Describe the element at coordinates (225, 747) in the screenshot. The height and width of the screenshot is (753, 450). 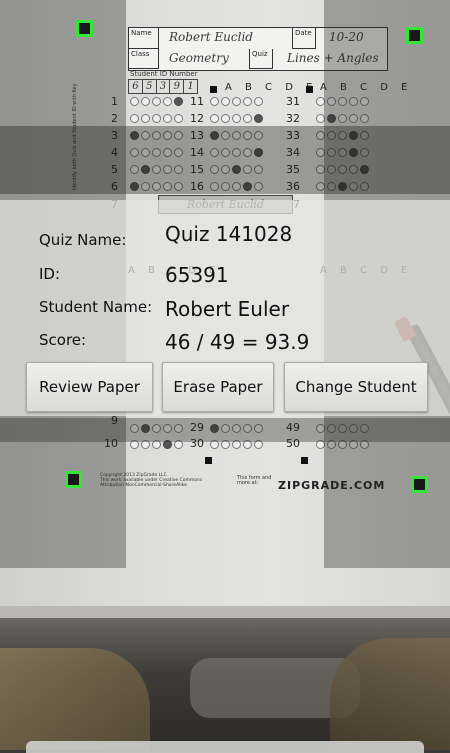
I see `bottom-sheet-handle` at that location.